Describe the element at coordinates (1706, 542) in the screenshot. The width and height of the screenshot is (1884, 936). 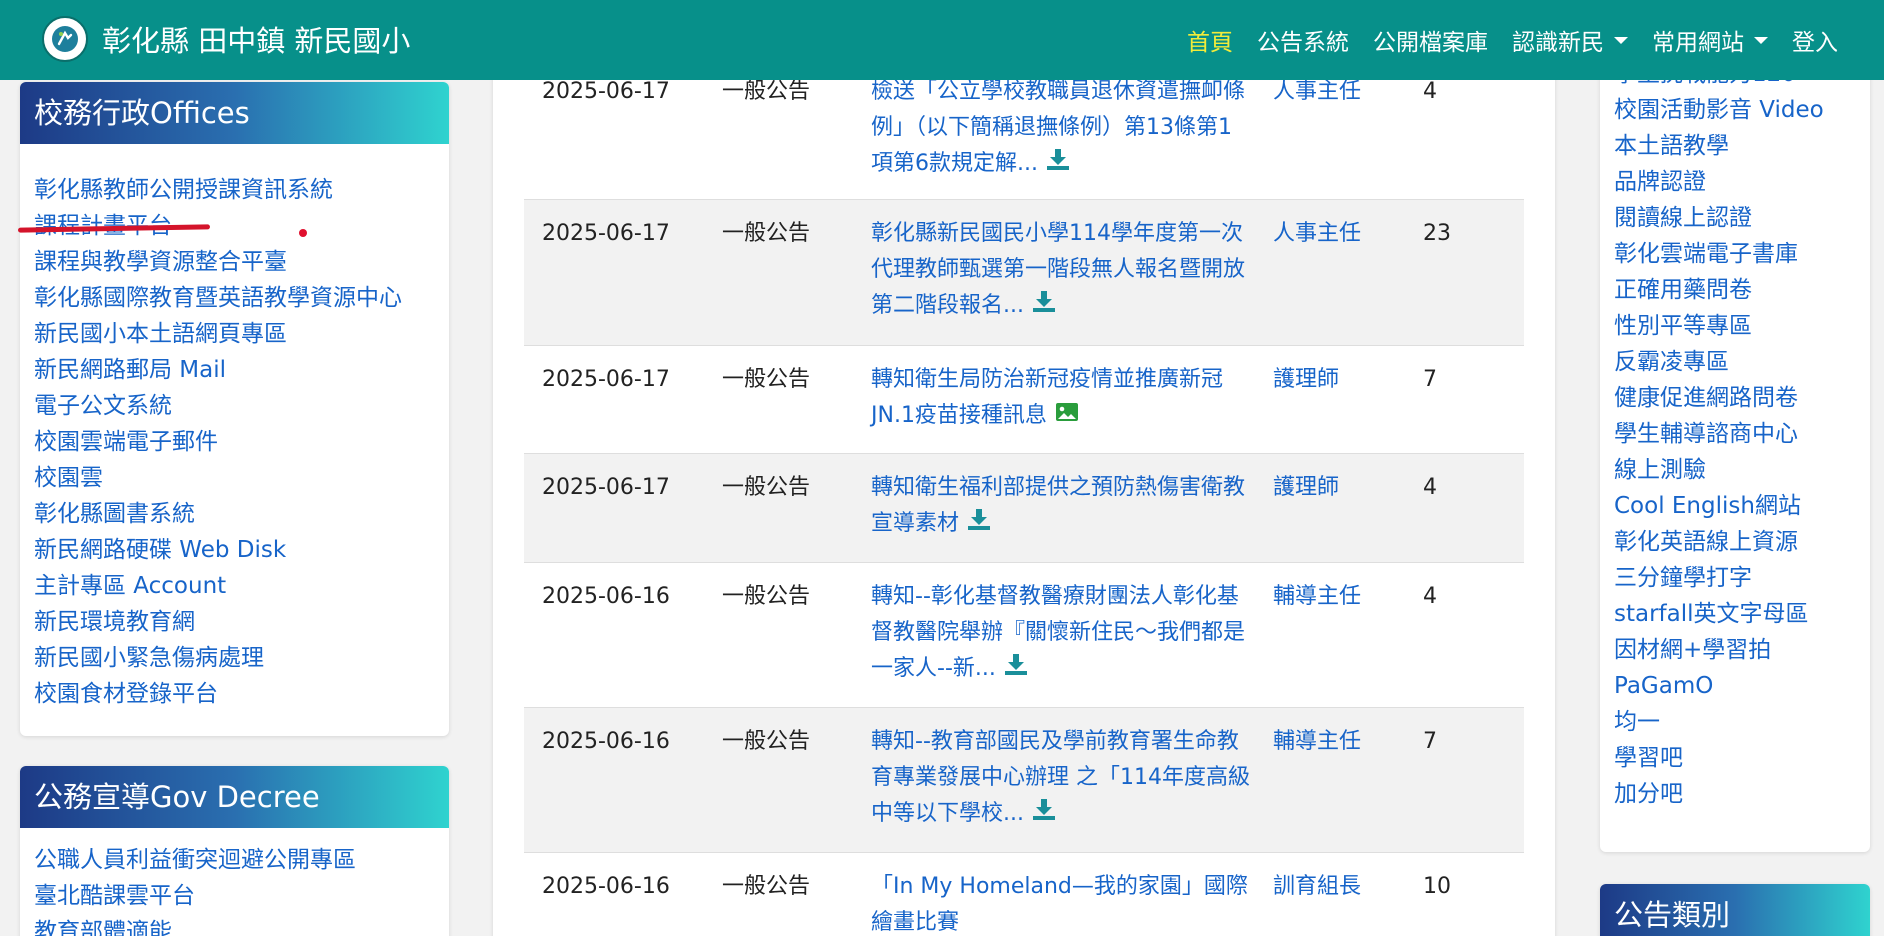
I see `quick-link: 彰化英語線上資源` at that location.